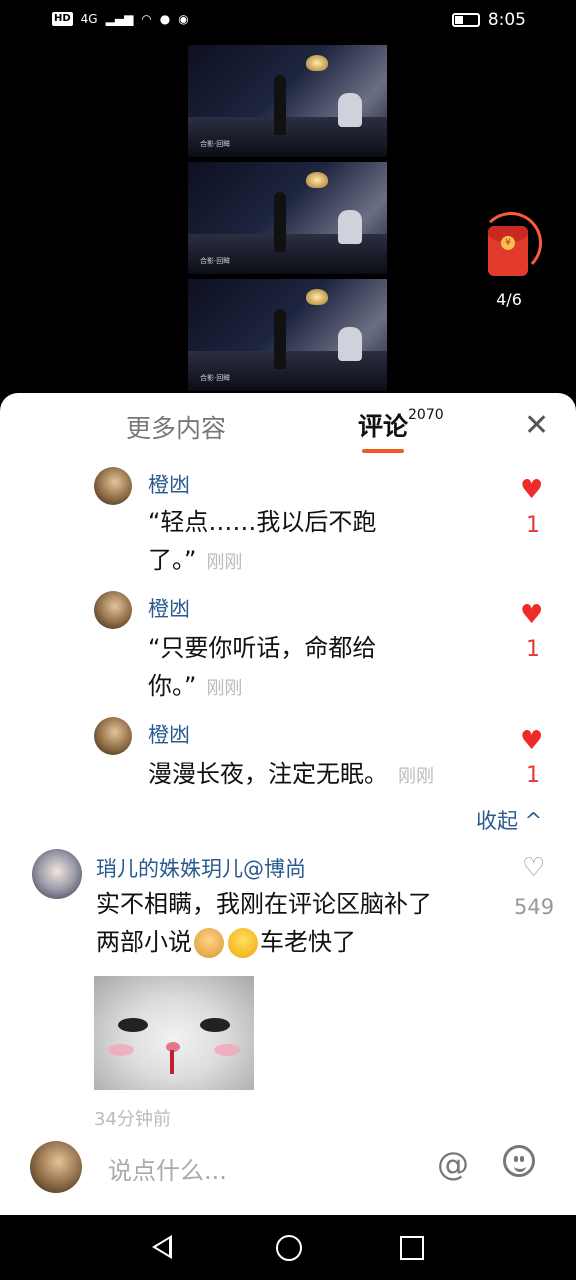 The height and width of the screenshot is (1280, 576). I want to click on back-icon, so click(162, 1247).